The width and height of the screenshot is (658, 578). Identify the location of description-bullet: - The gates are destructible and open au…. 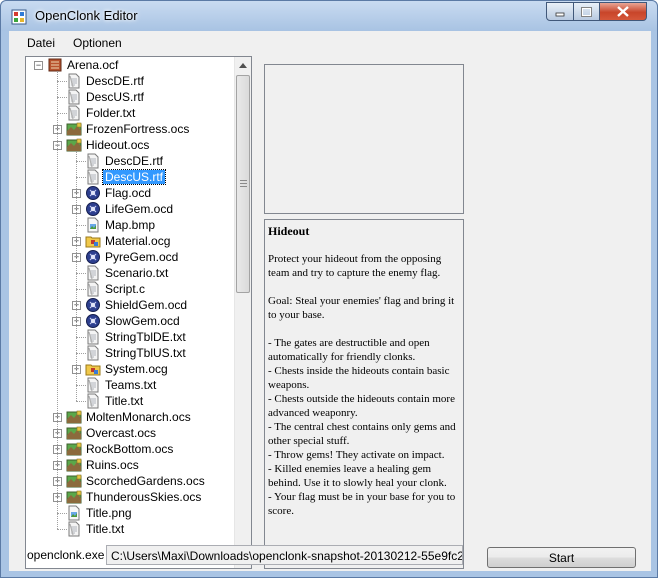
(349, 350).